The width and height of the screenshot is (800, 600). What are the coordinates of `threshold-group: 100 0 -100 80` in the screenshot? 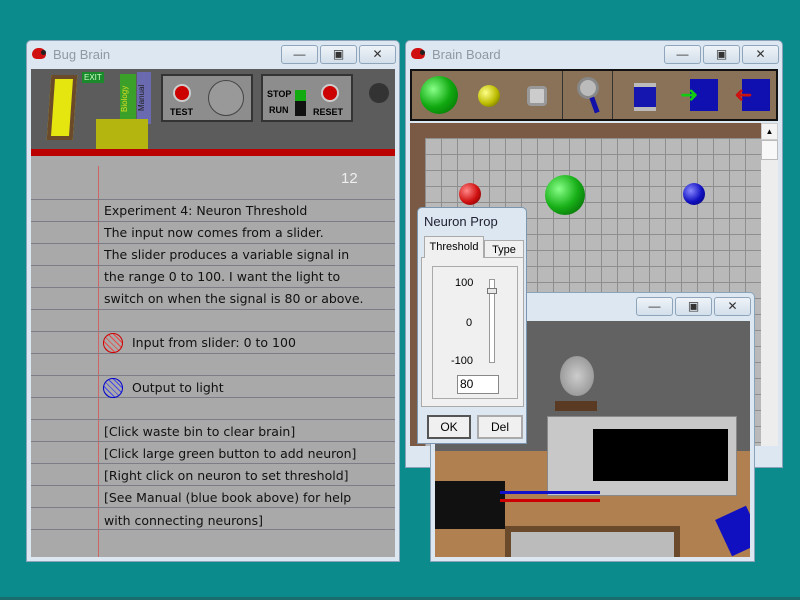 It's located at (475, 332).